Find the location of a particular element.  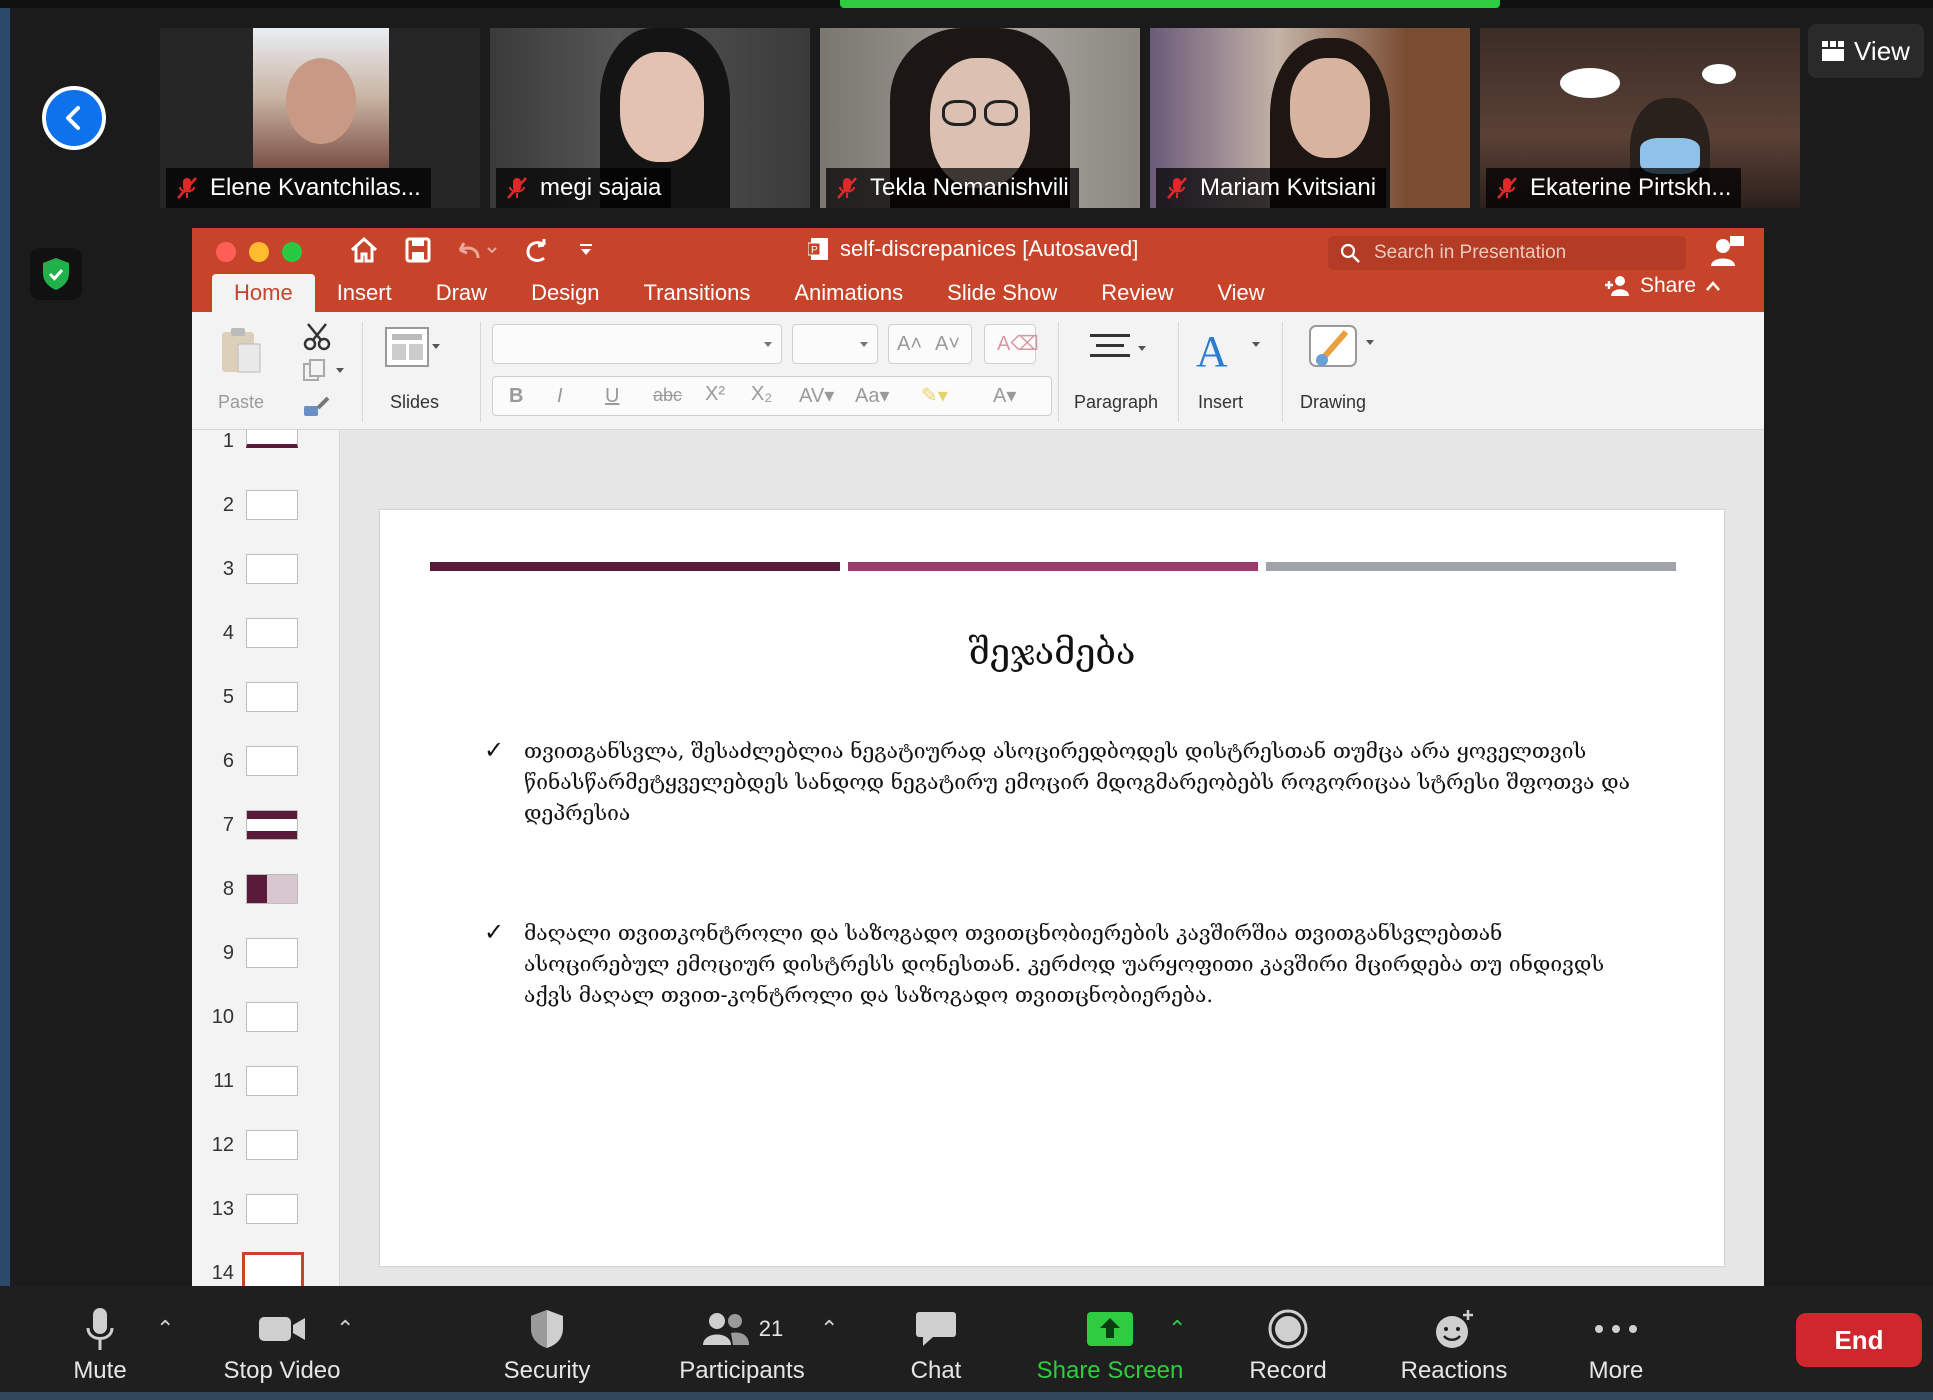

slide-accent-bar is located at coordinates (1471, 566).